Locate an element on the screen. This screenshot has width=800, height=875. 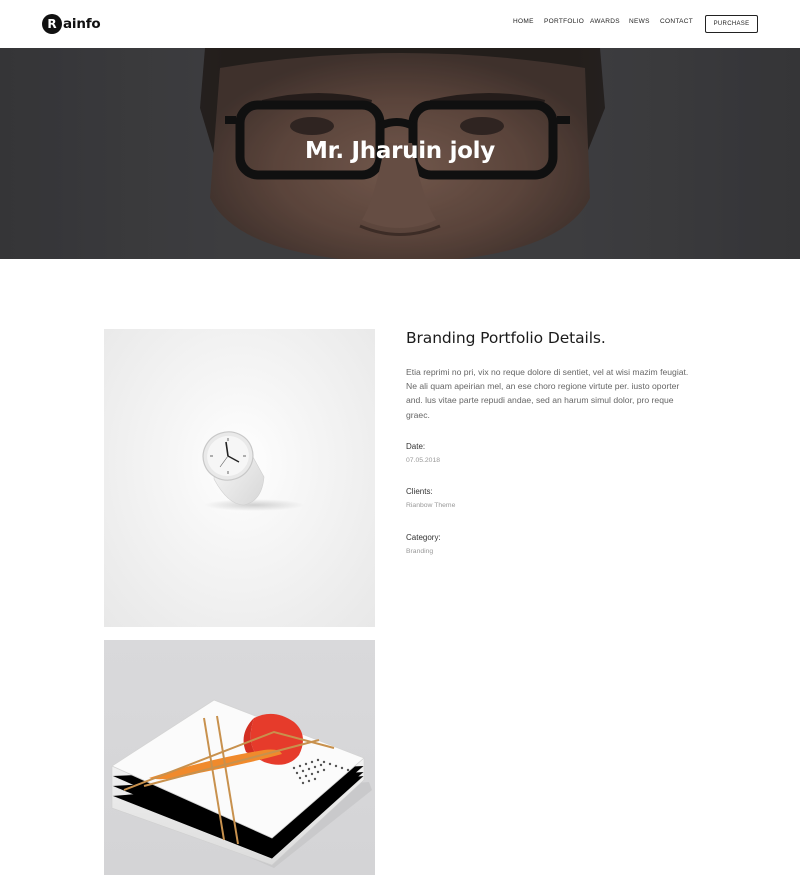
nav-item-home: HOME is located at coordinates (523, 21).